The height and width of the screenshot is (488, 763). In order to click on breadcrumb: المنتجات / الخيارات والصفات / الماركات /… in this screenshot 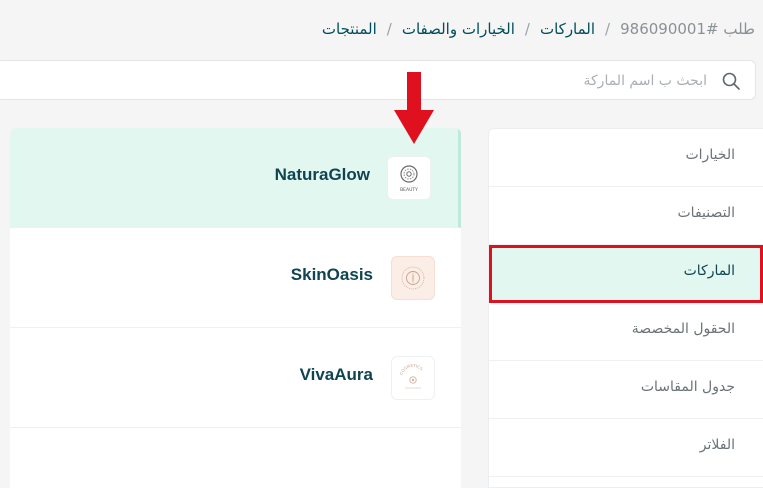, I will do `click(538, 29)`.